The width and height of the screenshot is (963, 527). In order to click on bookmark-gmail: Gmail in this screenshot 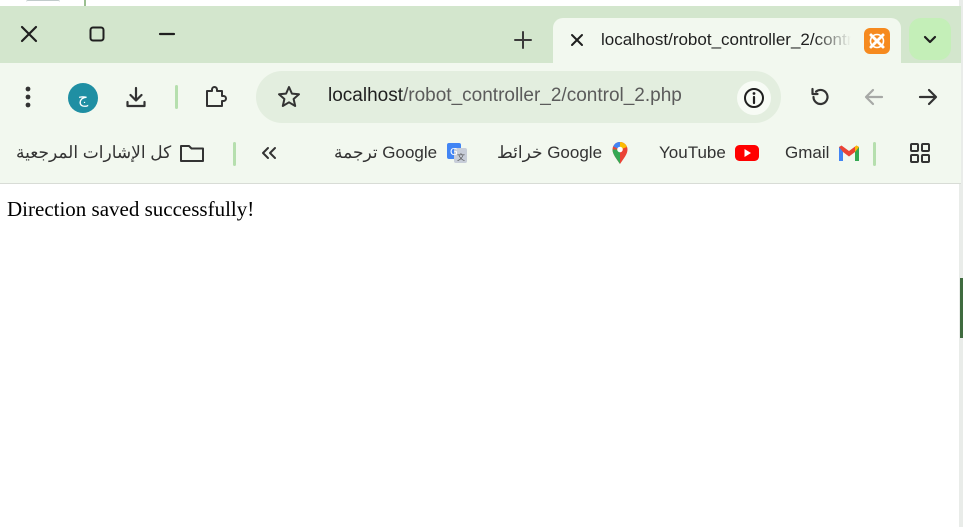, I will do `click(823, 153)`.